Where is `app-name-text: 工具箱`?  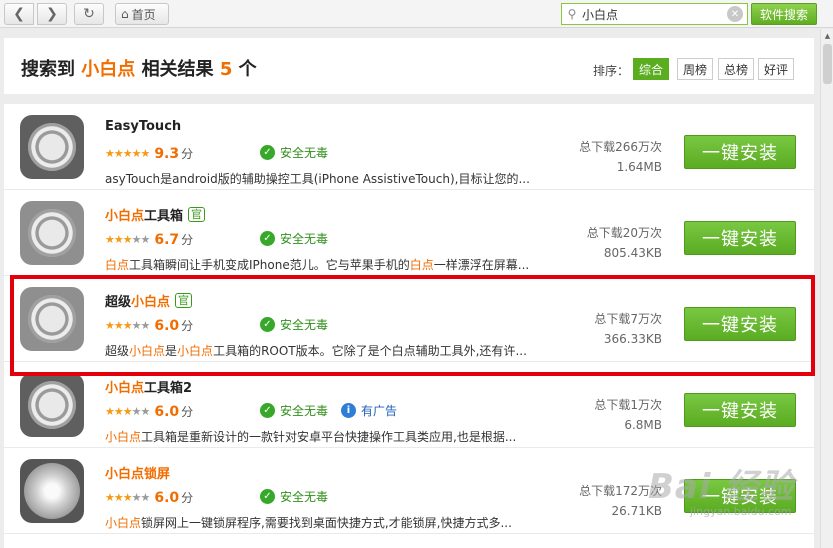 app-name-text: 工具箱 is located at coordinates (164, 216).